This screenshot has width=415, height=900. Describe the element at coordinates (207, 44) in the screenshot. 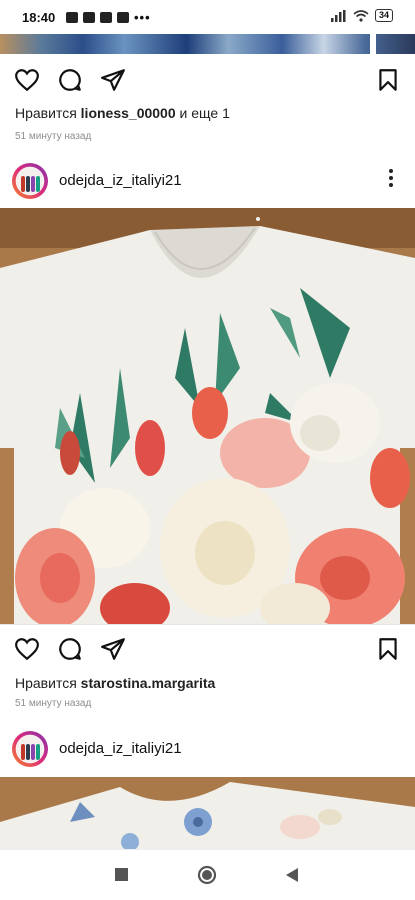

I see `previous-post-image` at that location.